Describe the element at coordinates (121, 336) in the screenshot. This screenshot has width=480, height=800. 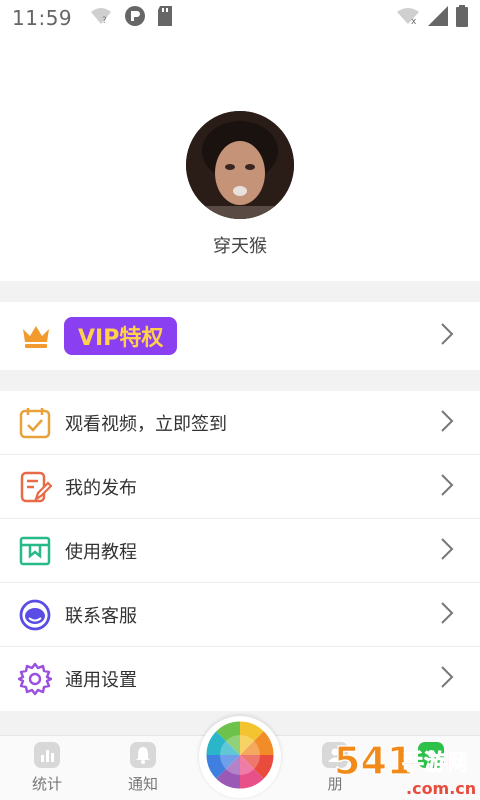
I see `vip-badge: VIP特权` at that location.